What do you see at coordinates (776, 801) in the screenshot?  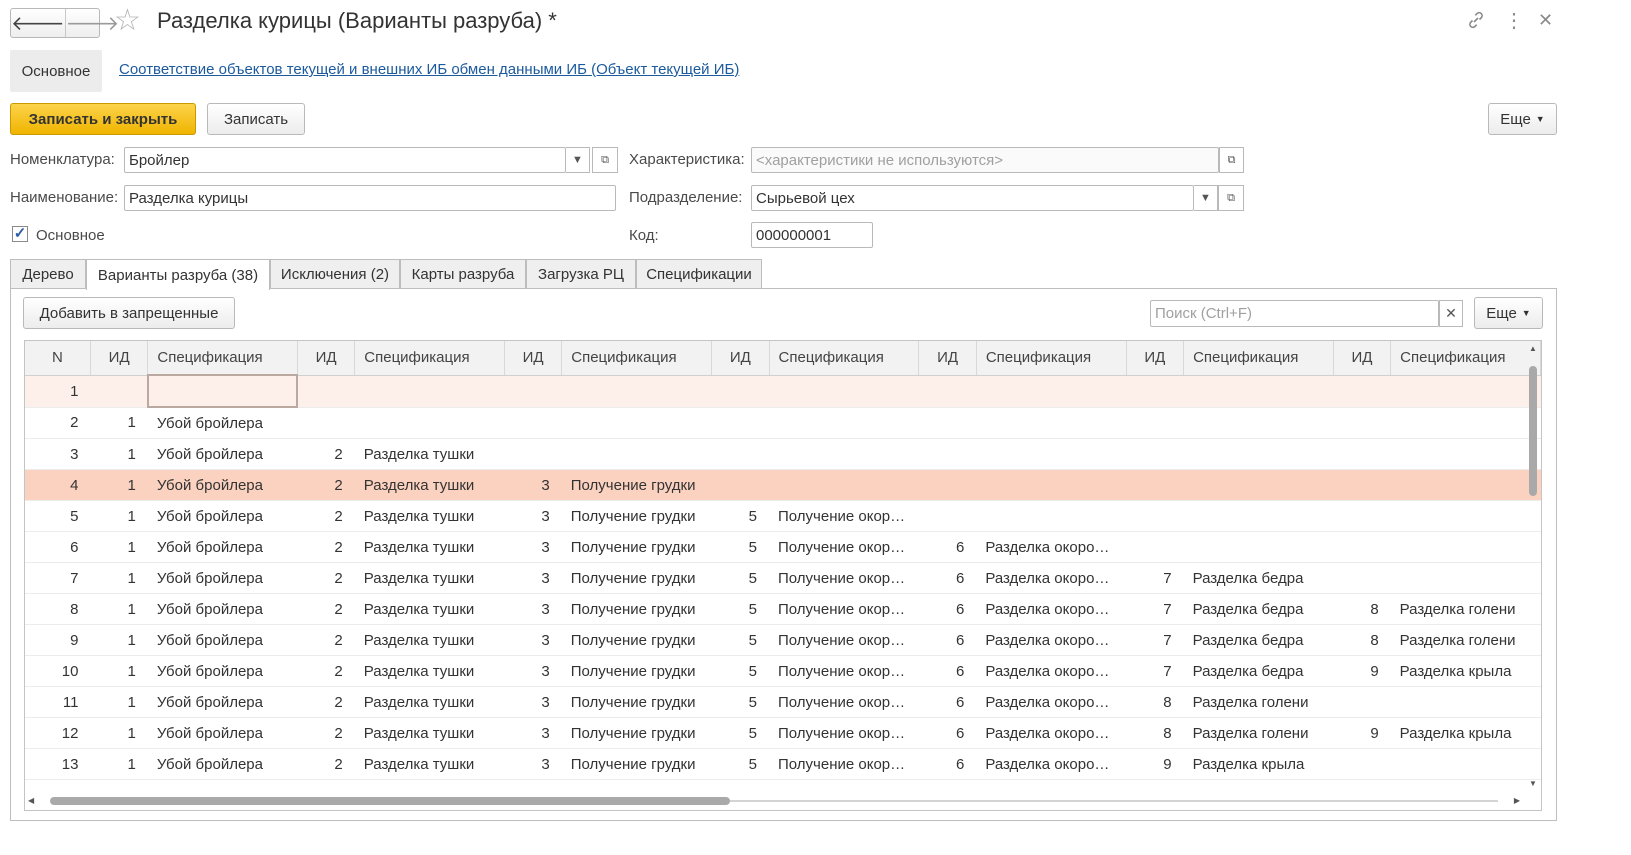 I see `horizontal-scrollbar: ◀ ▶` at bounding box center [776, 801].